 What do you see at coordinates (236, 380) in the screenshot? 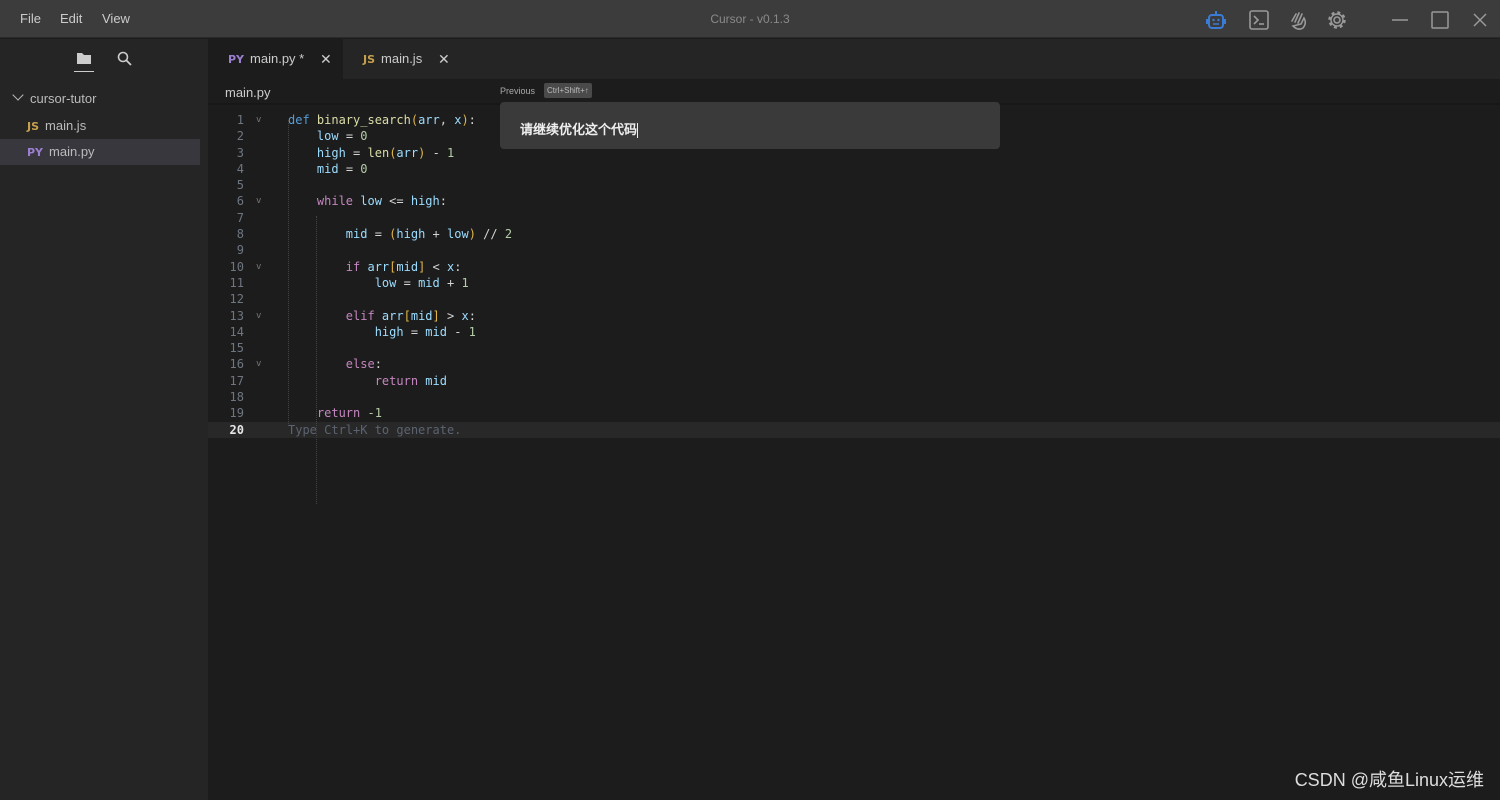
I see `line-number: 17` at bounding box center [236, 380].